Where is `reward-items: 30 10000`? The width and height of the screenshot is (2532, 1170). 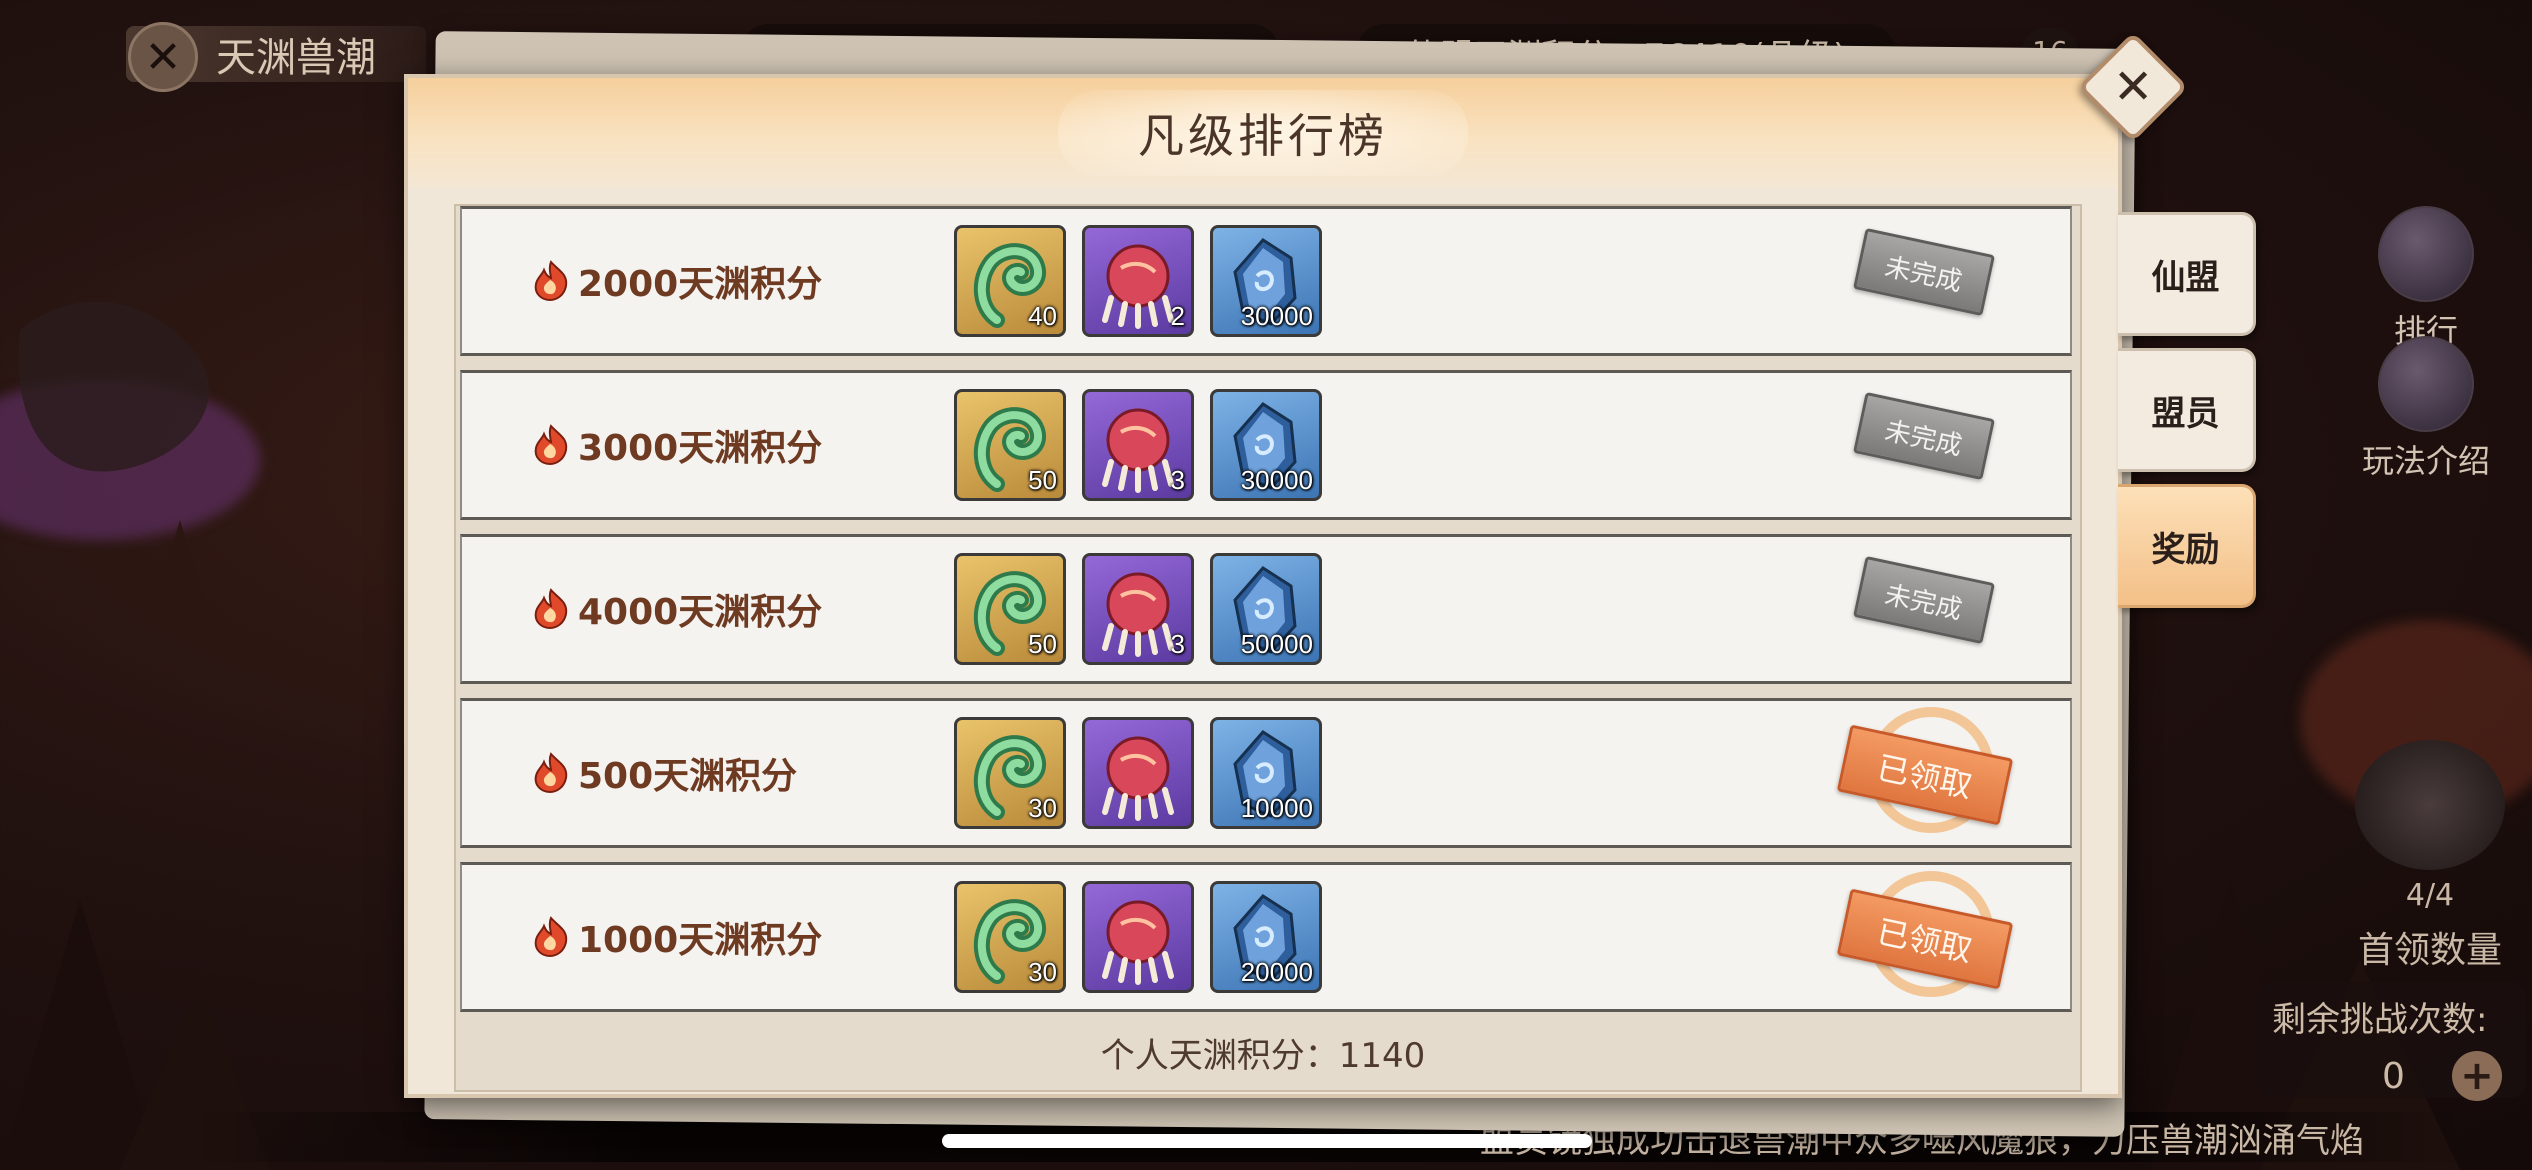 reward-items: 30 10000 is located at coordinates (1138, 773).